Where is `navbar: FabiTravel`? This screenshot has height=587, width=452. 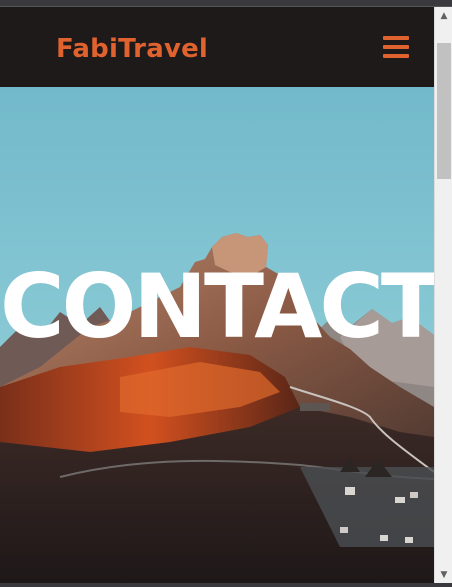
navbar: FabiTravel is located at coordinates (217, 47).